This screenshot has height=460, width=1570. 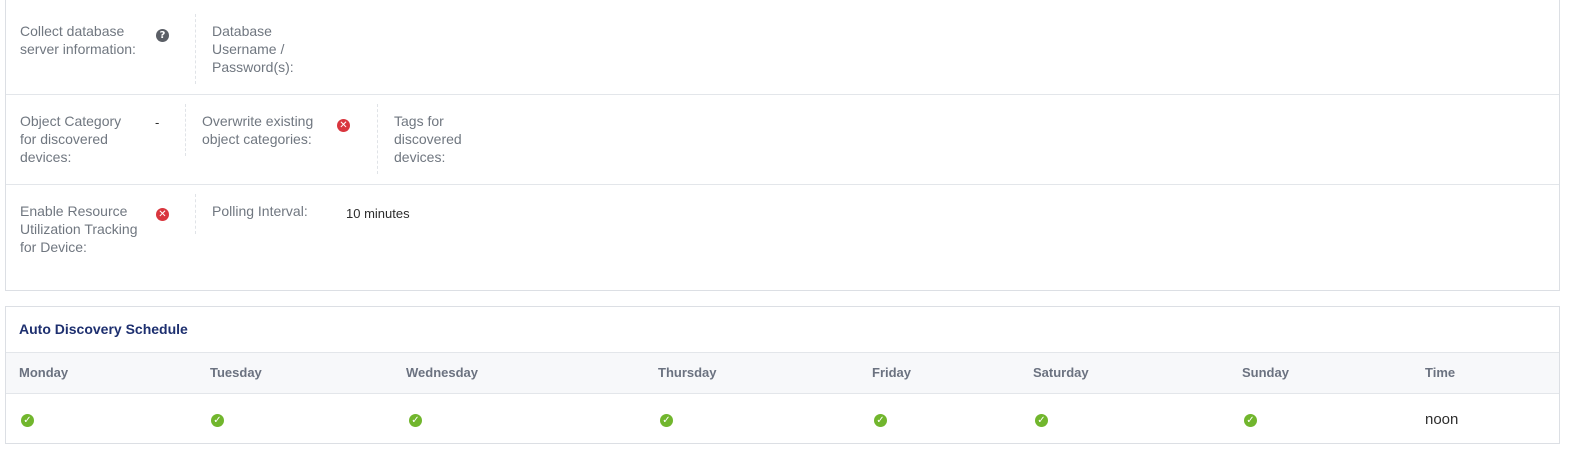 What do you see at coordinates (103, 329) in the screenshot?
I see `schedule-title: Auto Discovery Schedule` at bounding box center [103, 329].